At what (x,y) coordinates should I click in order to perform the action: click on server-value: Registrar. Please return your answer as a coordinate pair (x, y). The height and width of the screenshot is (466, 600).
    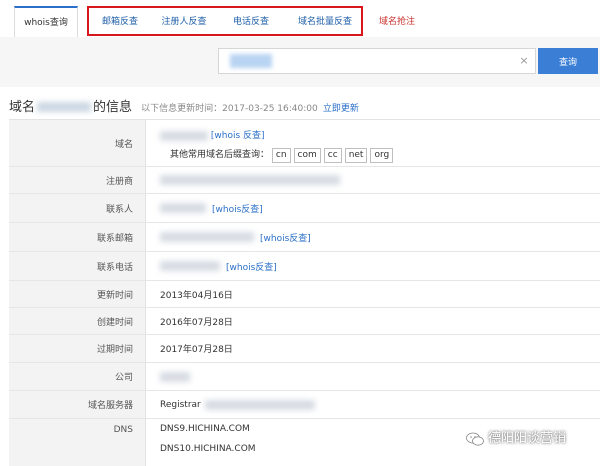
    Looking at the image, I should click on (180, 404).